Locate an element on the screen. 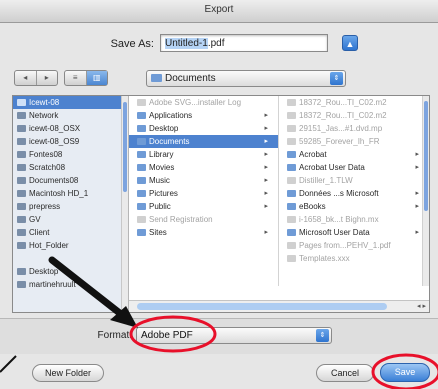 Image resolution: width=438 pixels, height=389 pixels. save-button: Save is located at coordinates (405, 372).